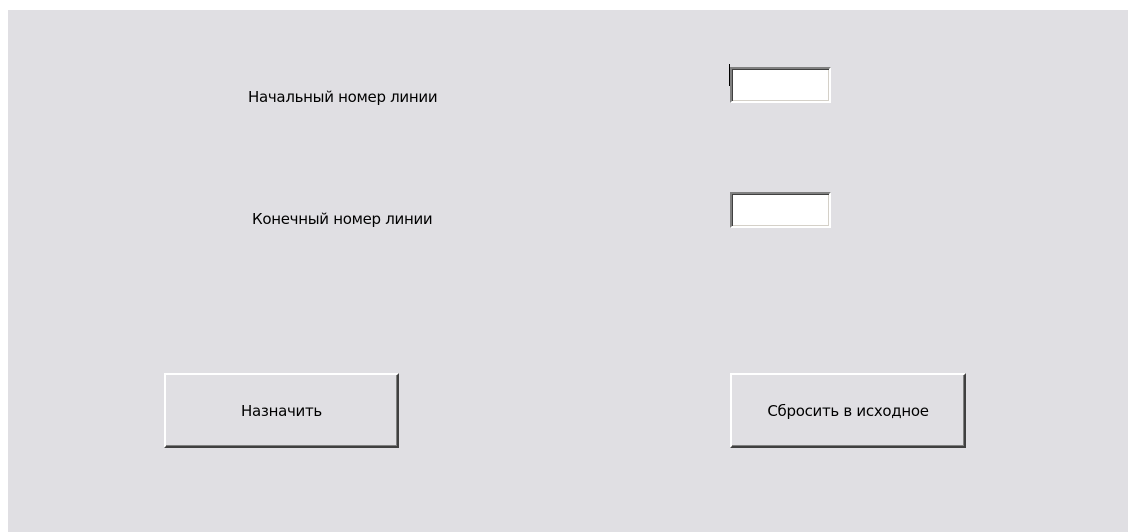 This screenshot has height=532, width=1136. What do you see at coordinates (780, 85) in the screenshot?
I see `start-line-input` at bounding box center [780, 85].